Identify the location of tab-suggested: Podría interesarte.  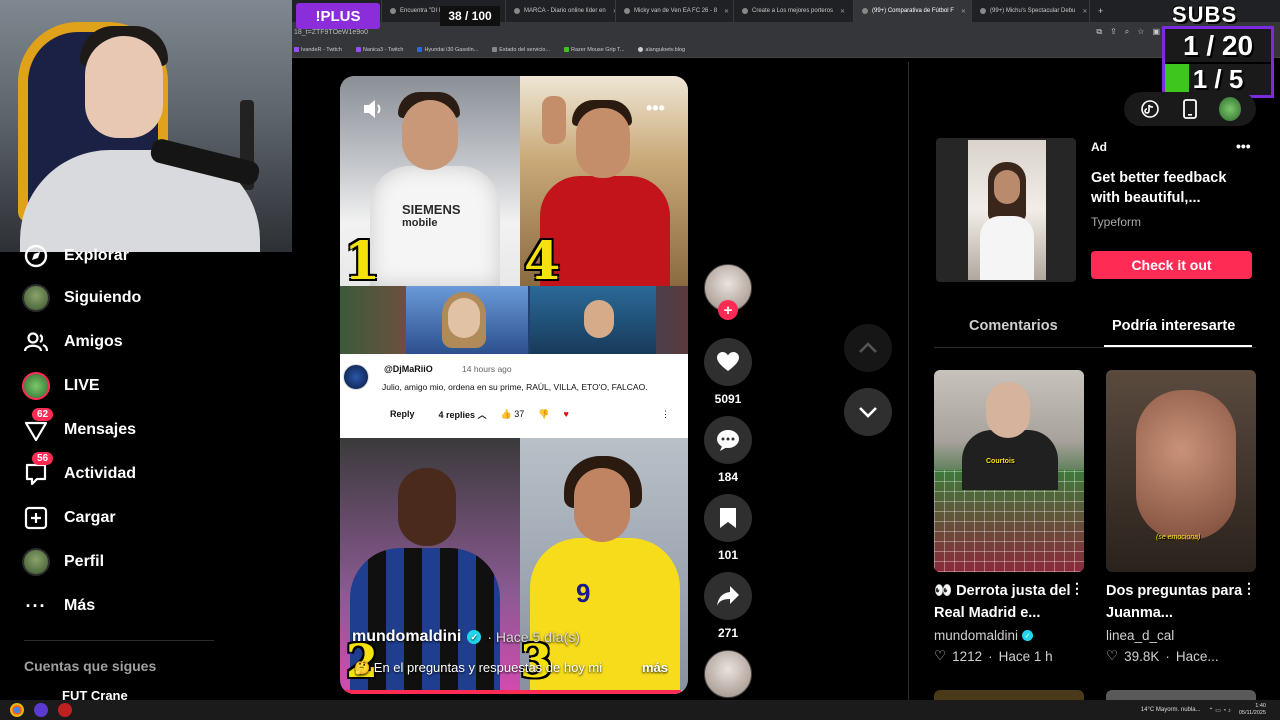
(1173, 326).